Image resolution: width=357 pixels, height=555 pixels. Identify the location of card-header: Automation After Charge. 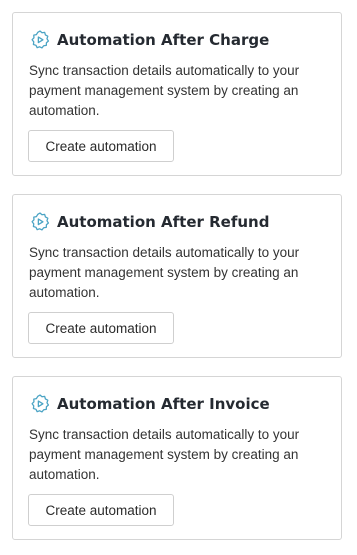
(149, 40).